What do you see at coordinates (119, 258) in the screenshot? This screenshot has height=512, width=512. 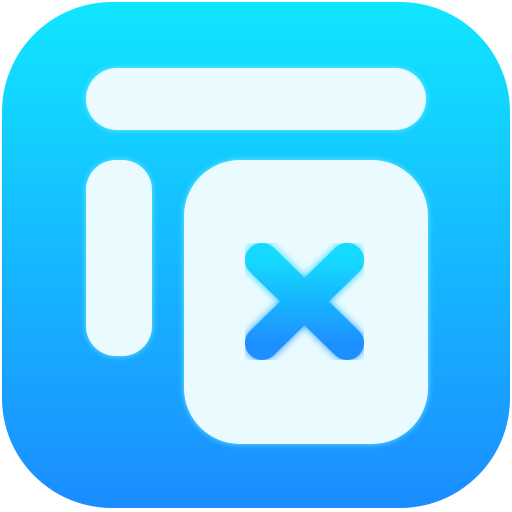 I see `side-bar-shape` at bounding box center [119, 258].